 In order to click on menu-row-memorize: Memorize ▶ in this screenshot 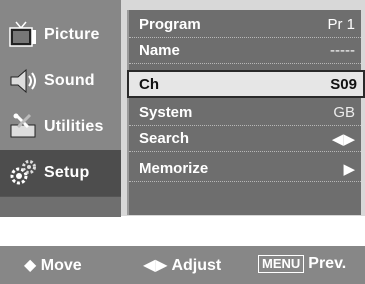, I will do `click(245, 169)`.